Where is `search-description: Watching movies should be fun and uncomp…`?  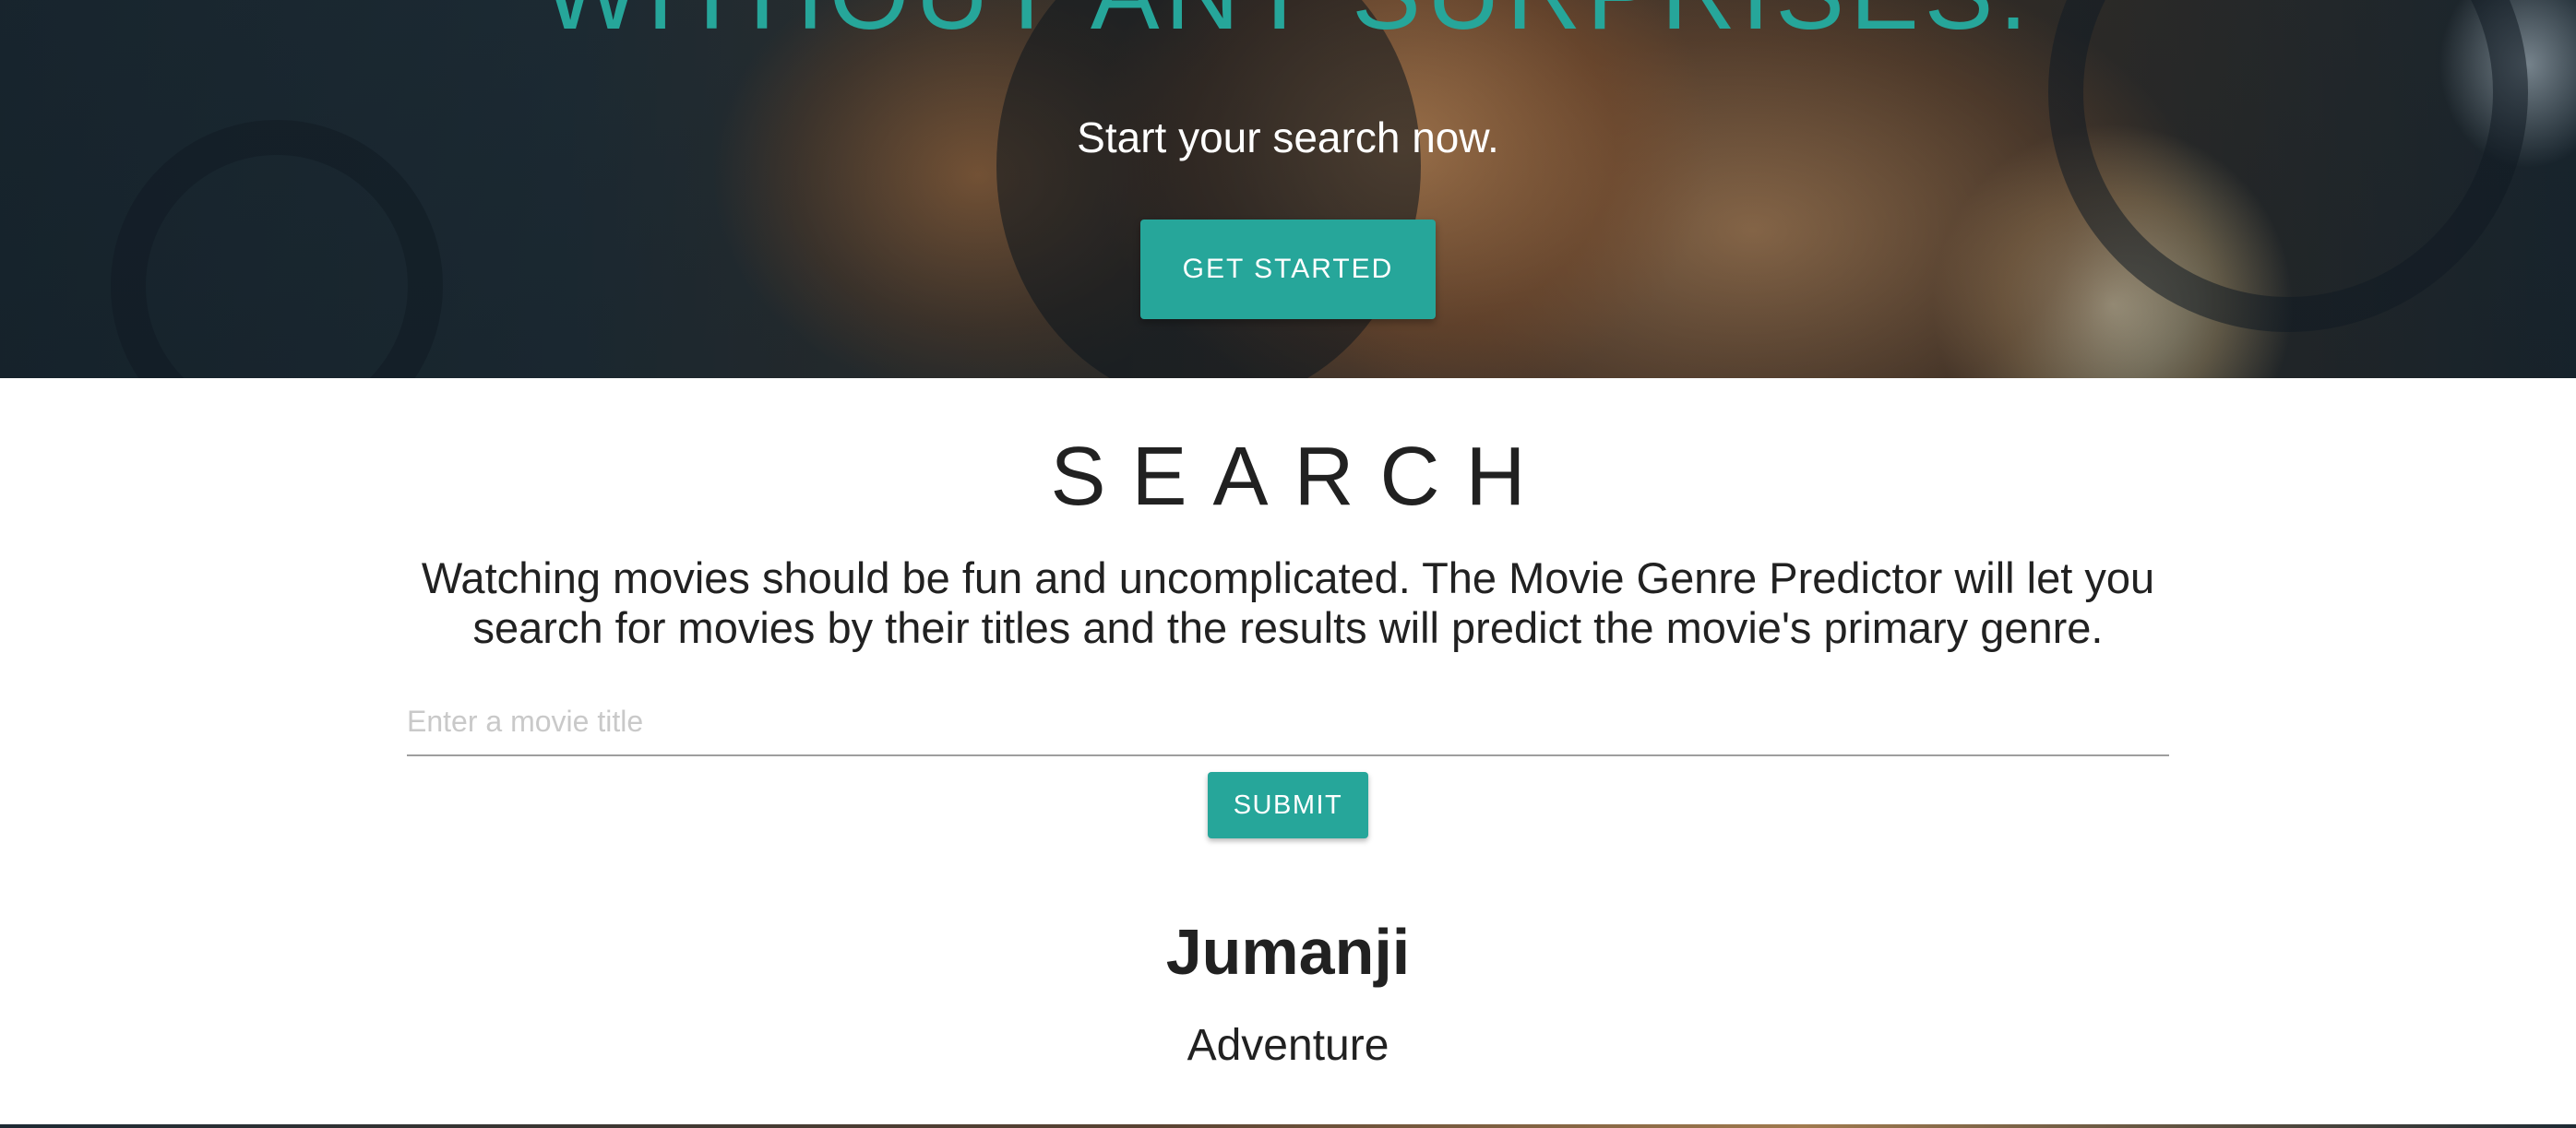
search-description: Watching movies should be fun and uncomp… is located at coordinates (1288, 602).